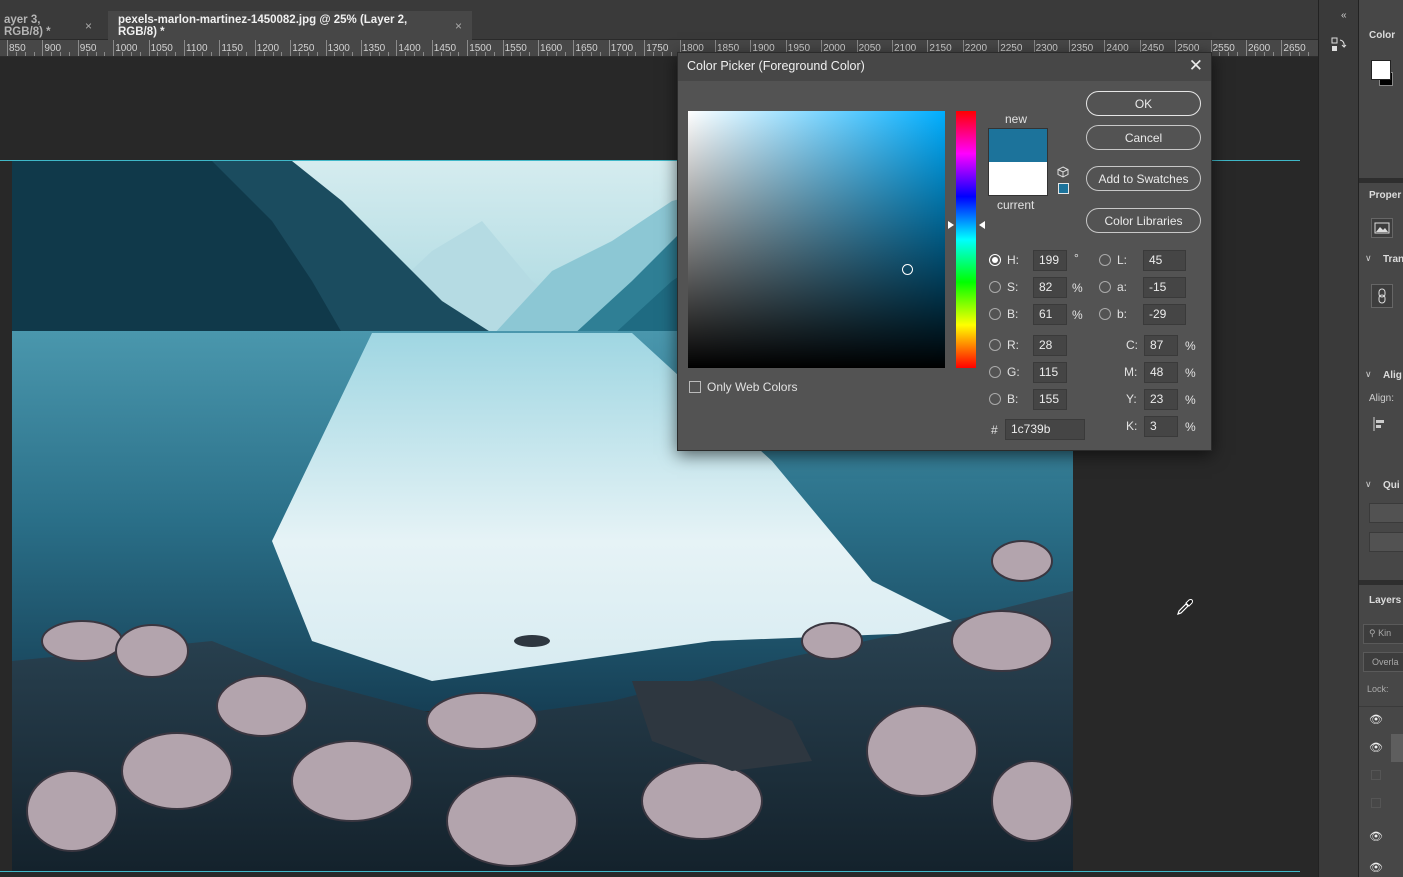  What do you see at coordinates (1164, 314) in the screenshot?
I see `lab-b-field: -29` at bounding box center [1164, 314].